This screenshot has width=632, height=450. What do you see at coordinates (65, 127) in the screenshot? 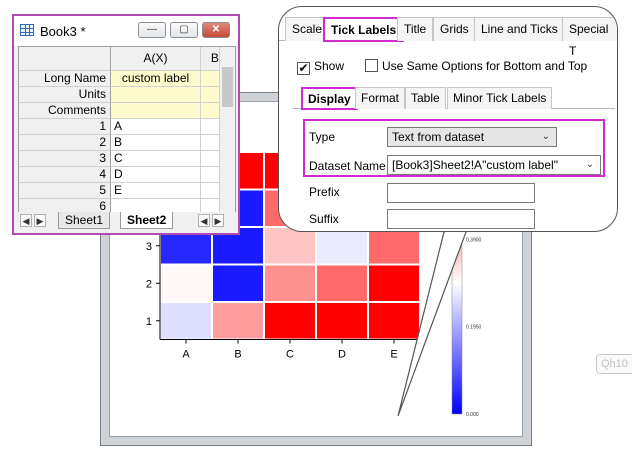
I see `row-number: 1` at bounding box center [65, 127].